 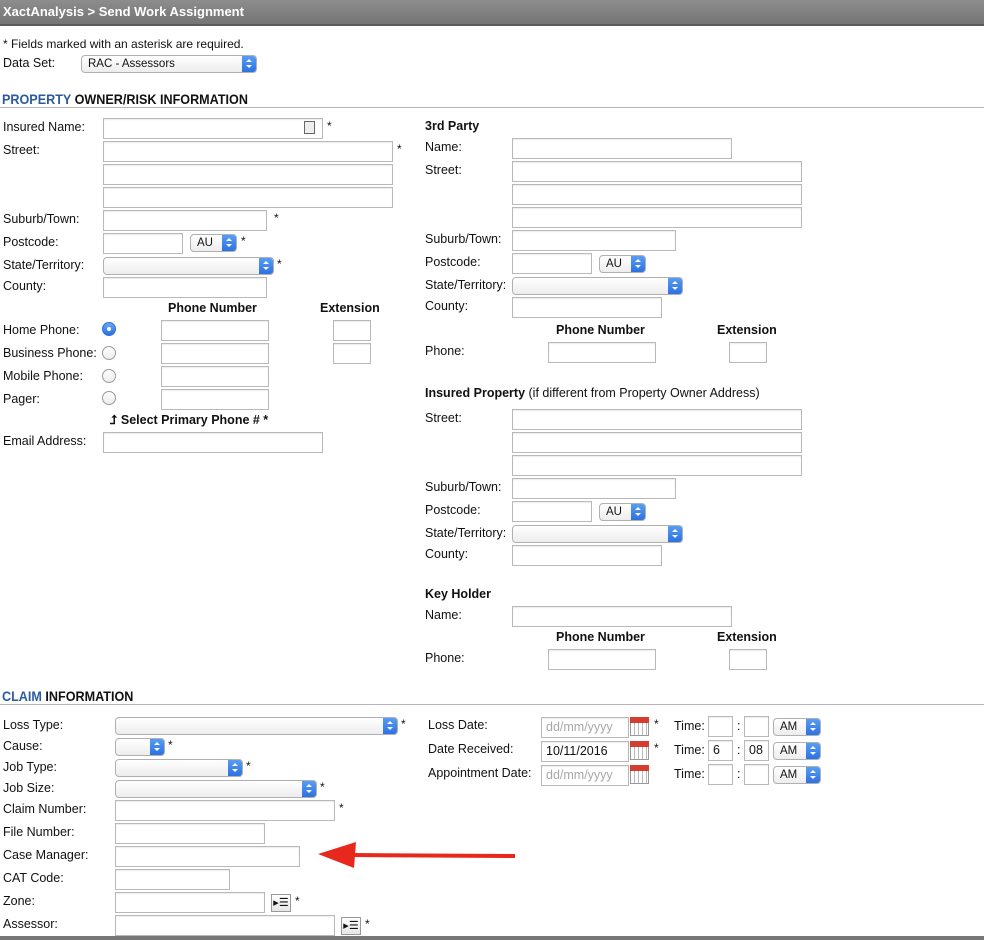 I want to click on cause-label: Cause:, so click(x=23, y=746).